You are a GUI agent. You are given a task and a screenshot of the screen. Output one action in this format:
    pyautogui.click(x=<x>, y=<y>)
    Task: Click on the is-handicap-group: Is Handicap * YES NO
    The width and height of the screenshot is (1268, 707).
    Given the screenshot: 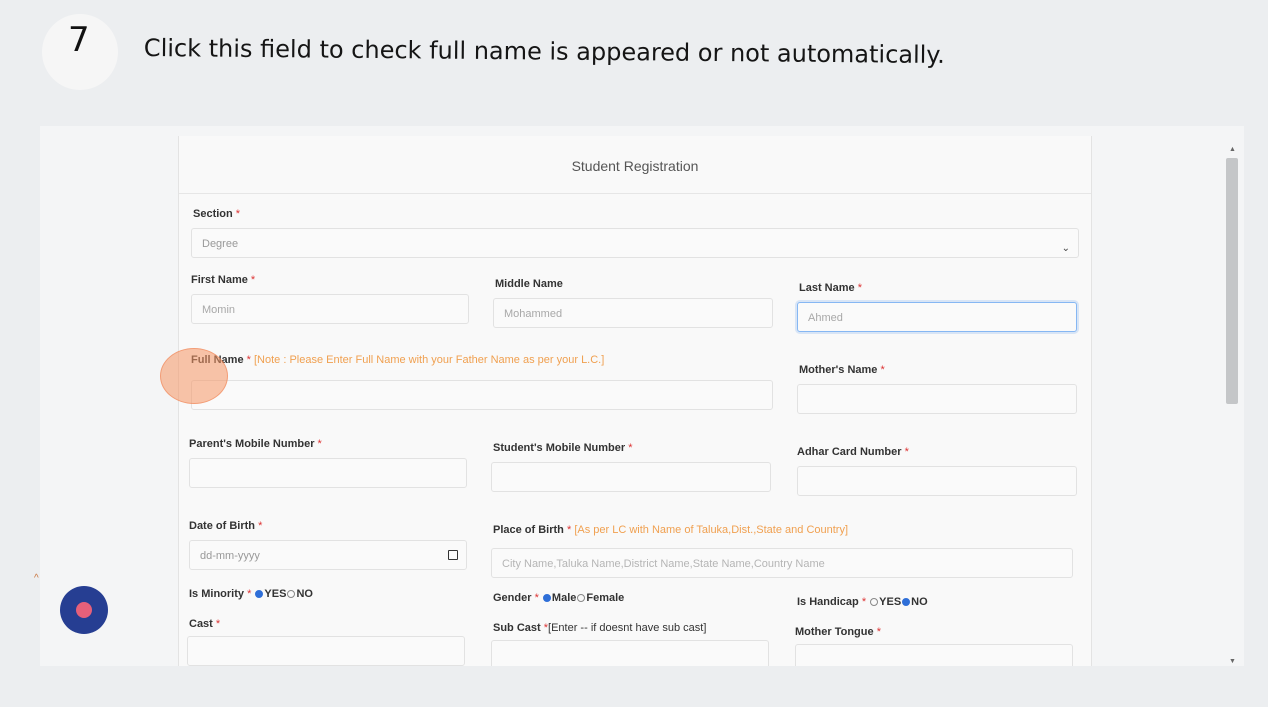 What is the action you would take?
    pyautogui.click(x=862, y=602)
    